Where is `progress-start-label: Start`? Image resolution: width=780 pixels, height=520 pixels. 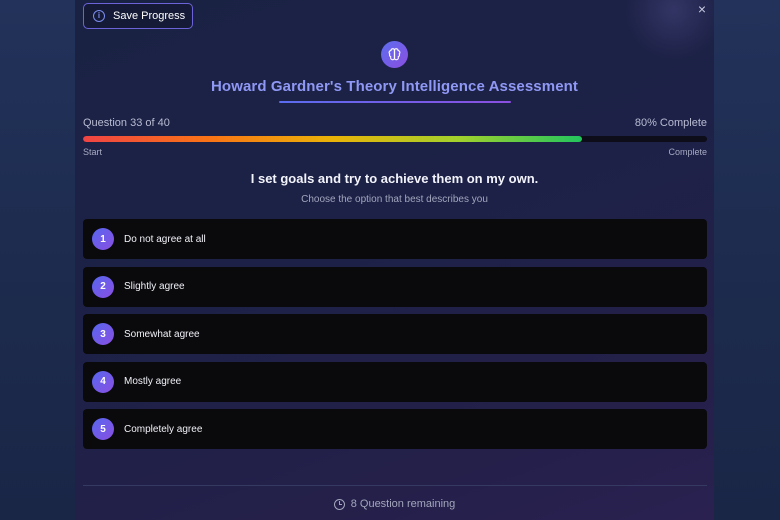 progress-start-label: Start is located at coordinates (93, 152).